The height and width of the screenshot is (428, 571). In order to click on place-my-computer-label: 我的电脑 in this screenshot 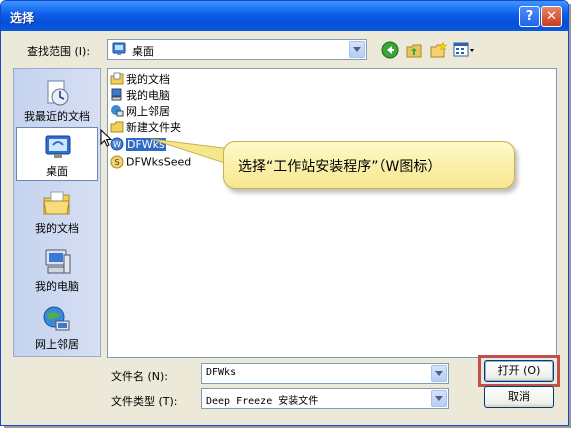, I will do `click(57, 286)`.